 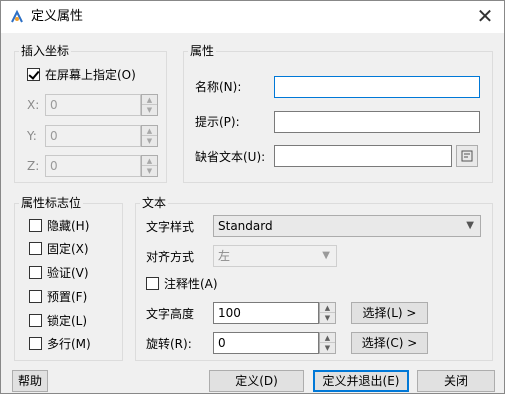 What do you see at coordinates (230, 157) in the screenshot?
I see `default-text-label: 缺省文本(U):` at bounding box center [230, 157].